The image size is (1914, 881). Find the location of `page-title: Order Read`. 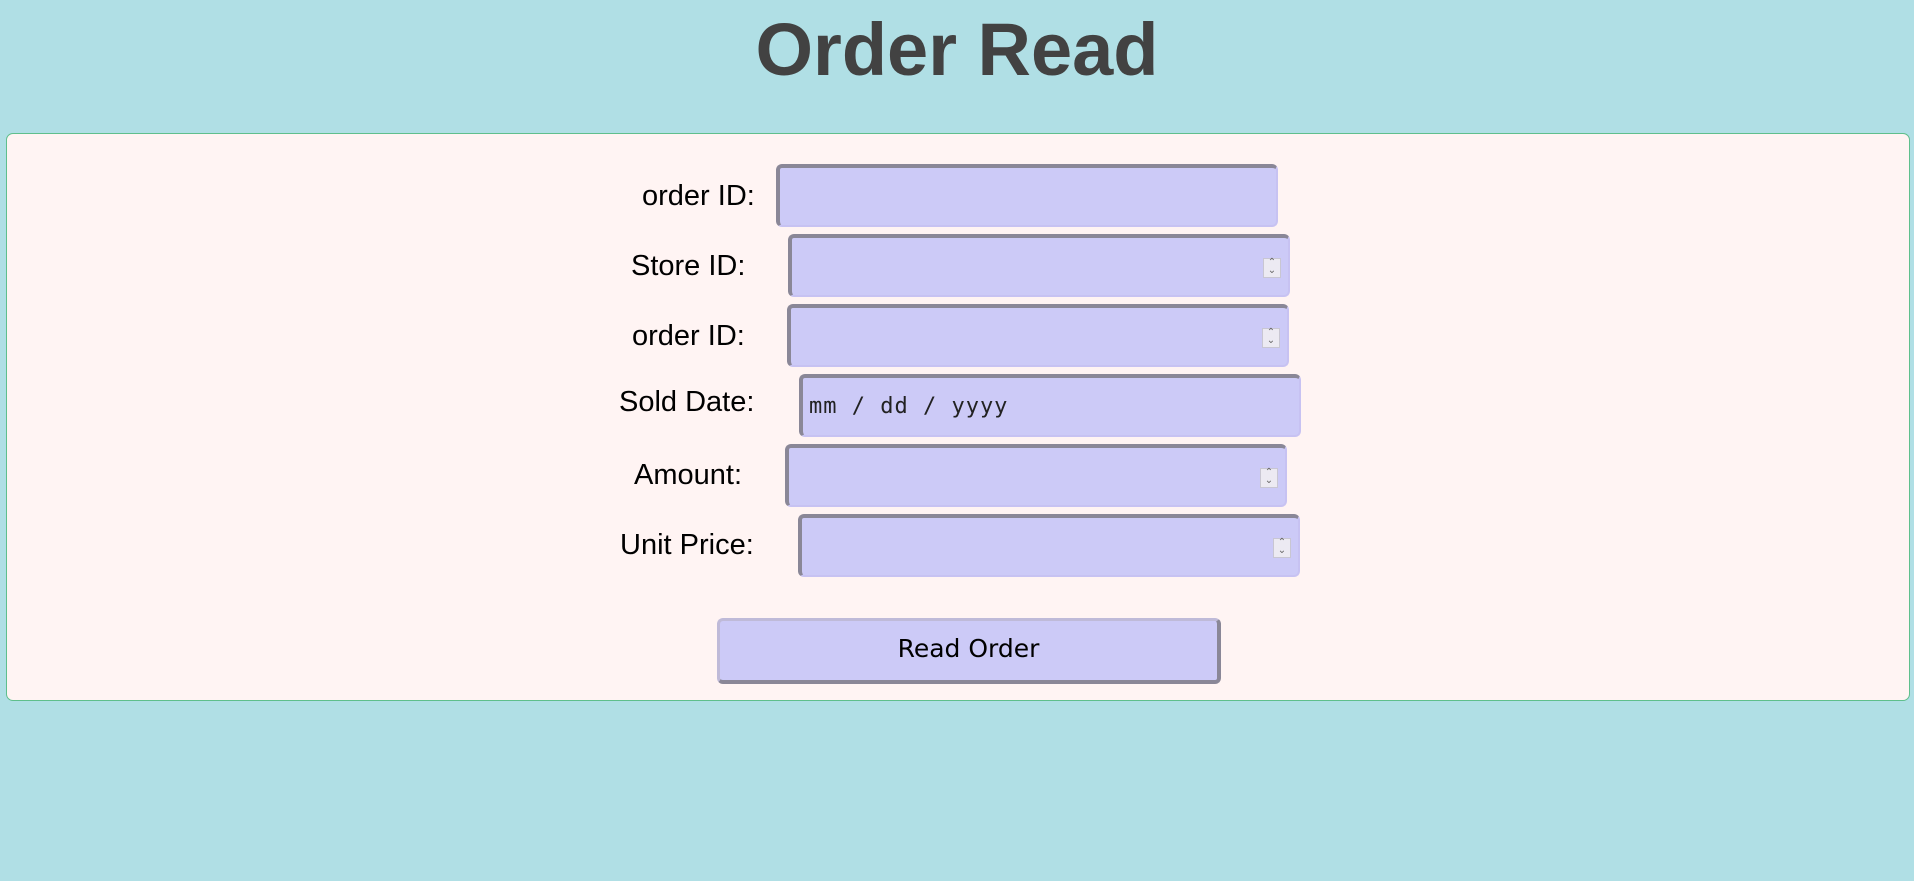

page-title: Order Read is located at coordinates (957, 49).